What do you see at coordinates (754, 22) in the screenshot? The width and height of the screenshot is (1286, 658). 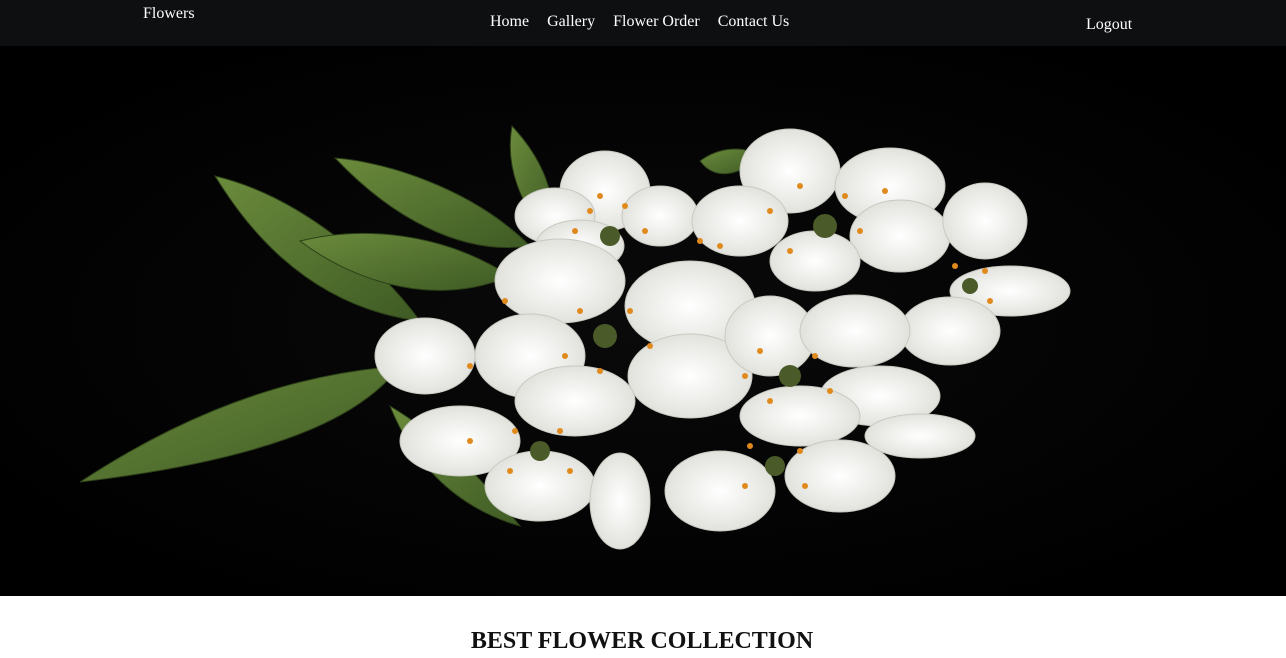 I see `nav-contact-us-link: Contact Us` at bounding box center [754, 22].